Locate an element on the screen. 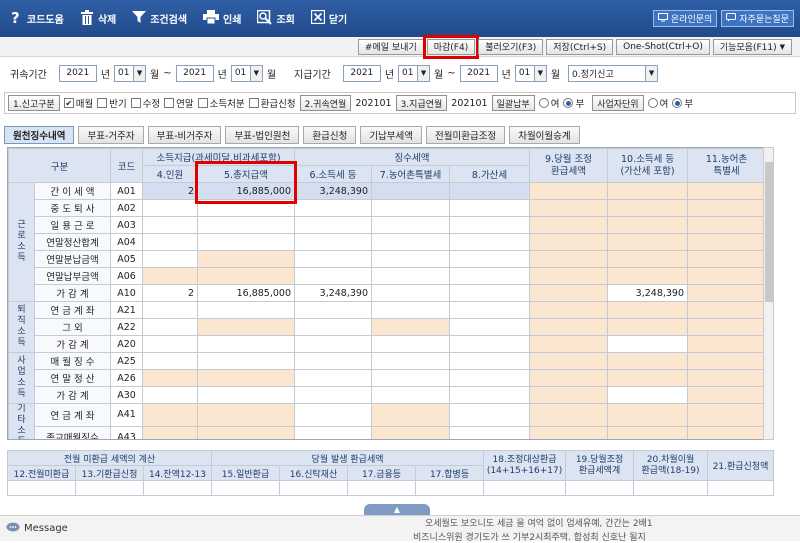 The height and width of the screenshot is (543, 800). batch-payment-button: 일괄납부 is located at coordinates (513, 103).